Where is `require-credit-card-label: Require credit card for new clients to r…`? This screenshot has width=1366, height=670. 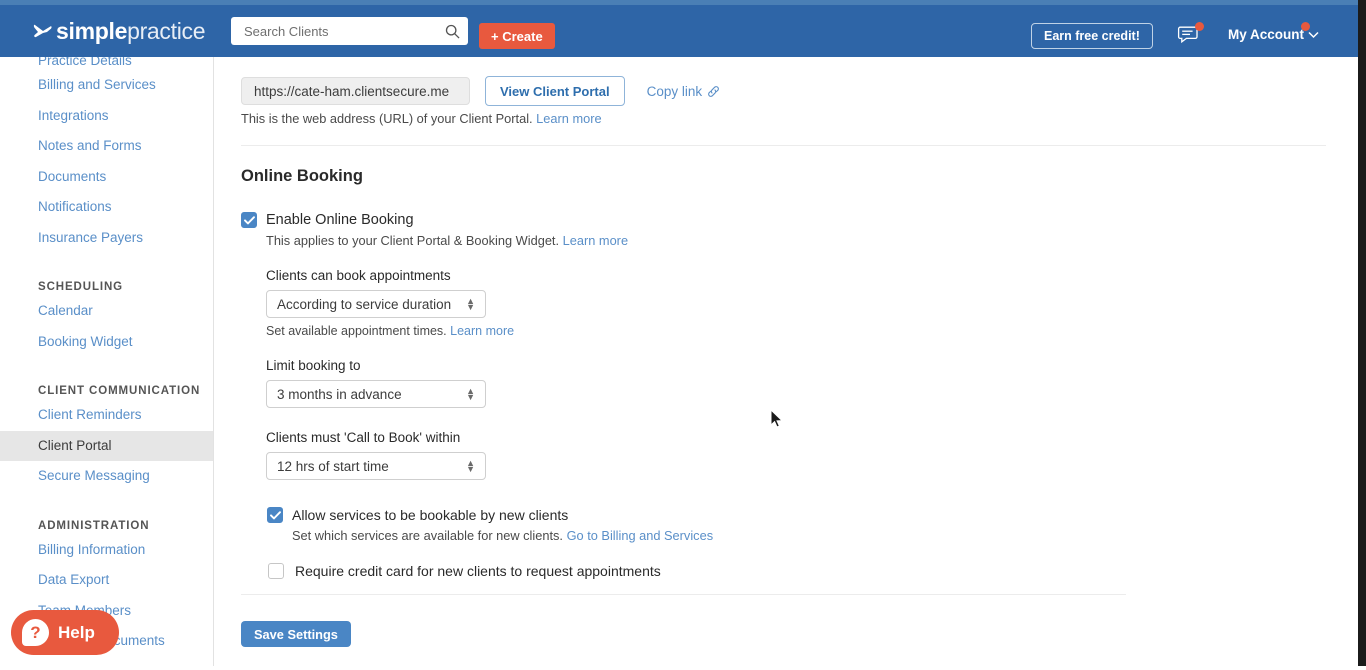 require-credit-card-label: Require credit card for new clients to r… is located at coordinates (478, 571).